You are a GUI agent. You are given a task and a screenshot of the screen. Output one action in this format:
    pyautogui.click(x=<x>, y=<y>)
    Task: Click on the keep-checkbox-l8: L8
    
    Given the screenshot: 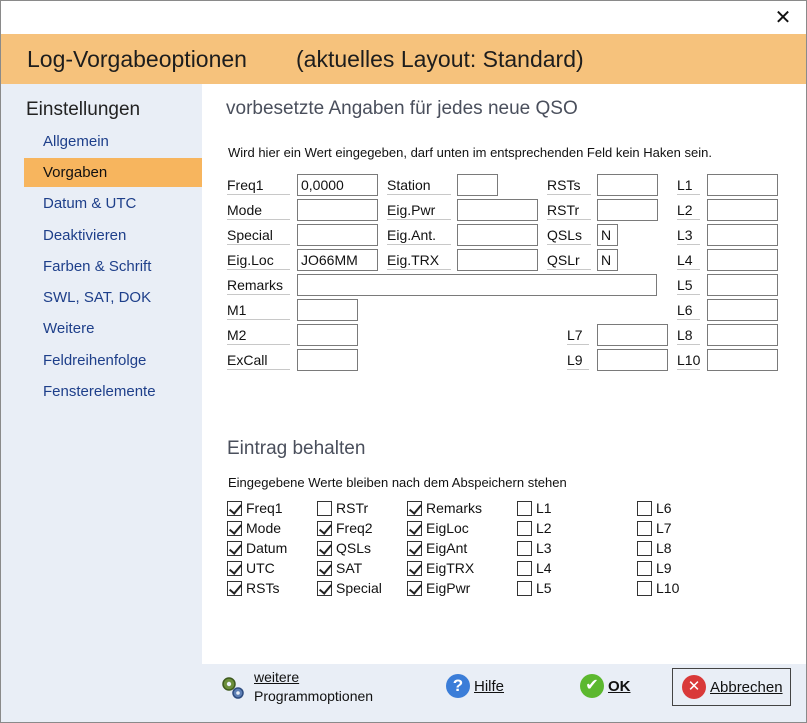 What is the action you would take?
    pyautogui.click(x=654, y=548)
    